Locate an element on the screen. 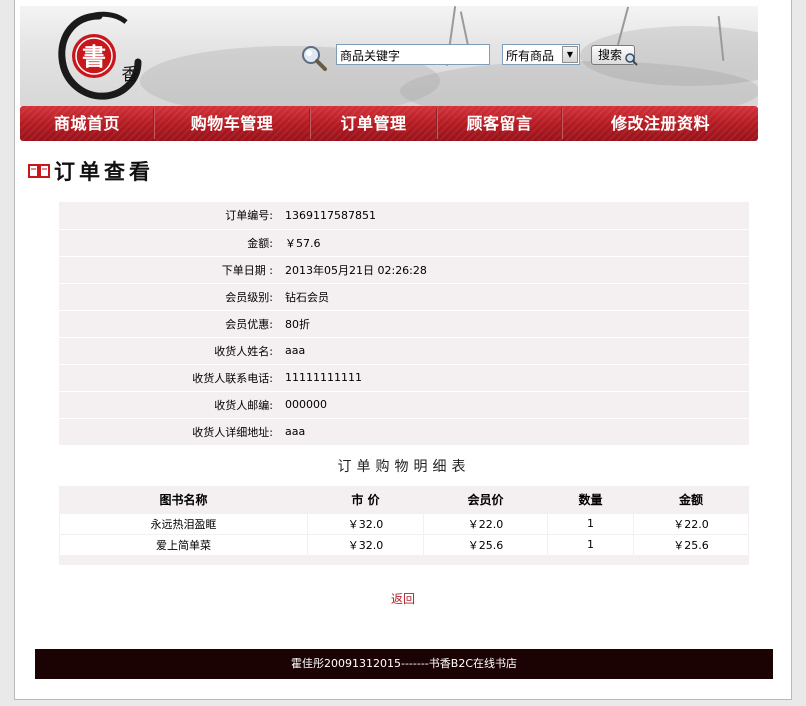 The width and height of the screenshot is (806, 706). search-button-label: 搜索 is located at coordinates (610, 55).